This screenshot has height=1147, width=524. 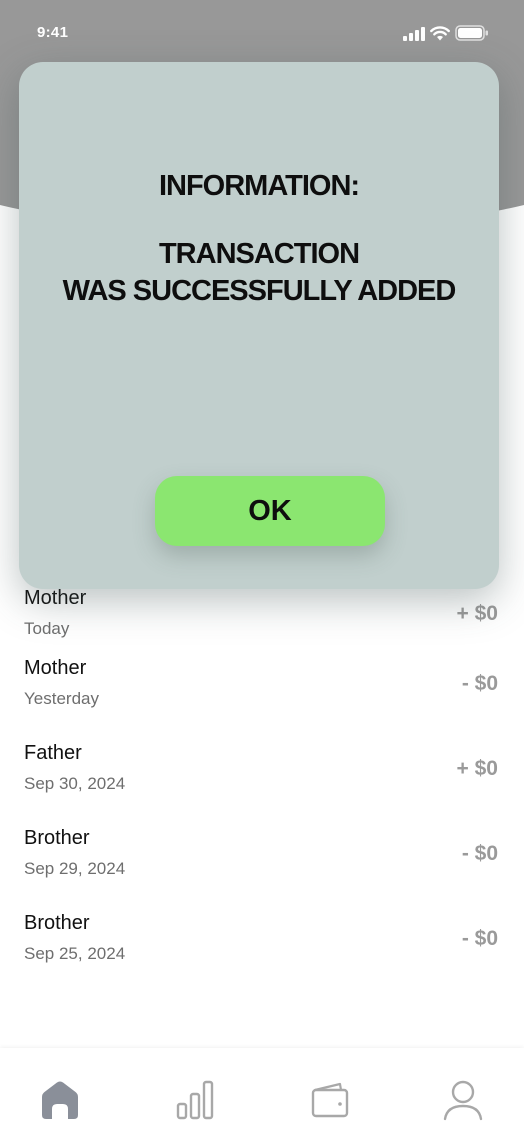 What do you see at coordinates (471, 33) in the screenshot?
I see `battery-icon` at bounding box center [471, 33].